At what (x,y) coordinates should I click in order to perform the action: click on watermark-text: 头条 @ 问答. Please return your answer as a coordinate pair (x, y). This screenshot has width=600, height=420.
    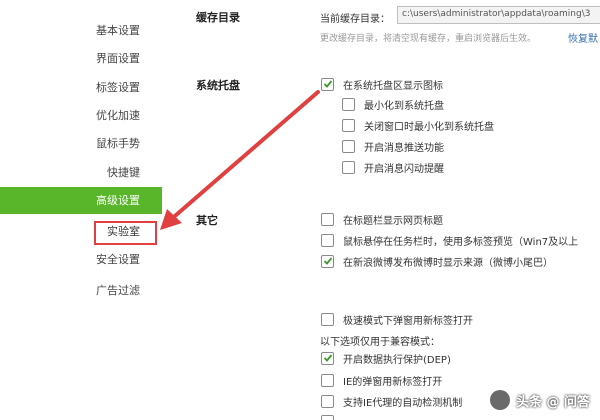
    Looking at the image, I should click on (553, 402).